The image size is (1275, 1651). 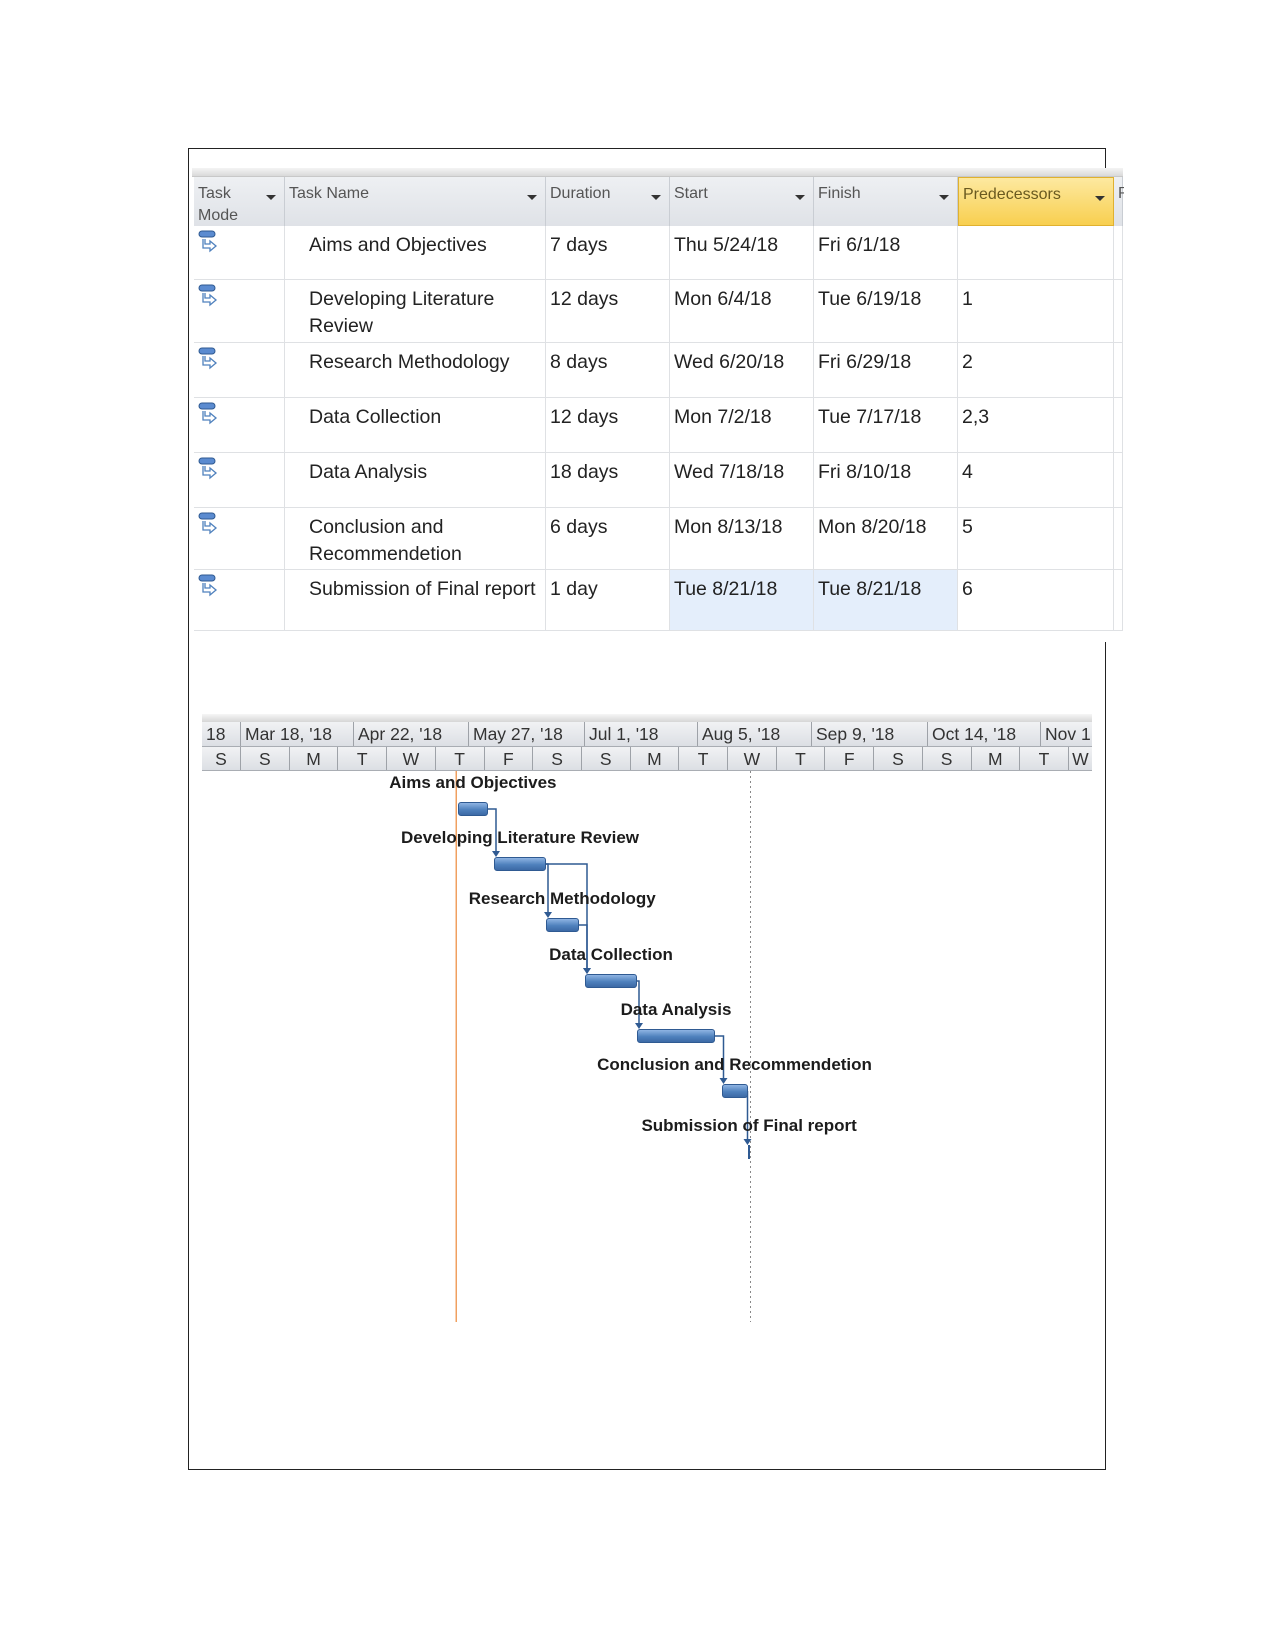 I want to click on cell-name: Data Analysis, so click(x=415, y=480).